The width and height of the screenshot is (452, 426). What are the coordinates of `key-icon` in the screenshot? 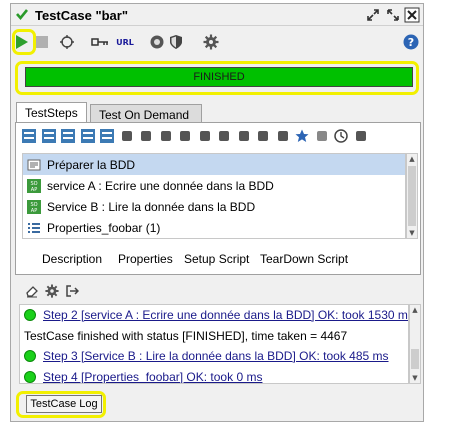 It's located at (100, 42).